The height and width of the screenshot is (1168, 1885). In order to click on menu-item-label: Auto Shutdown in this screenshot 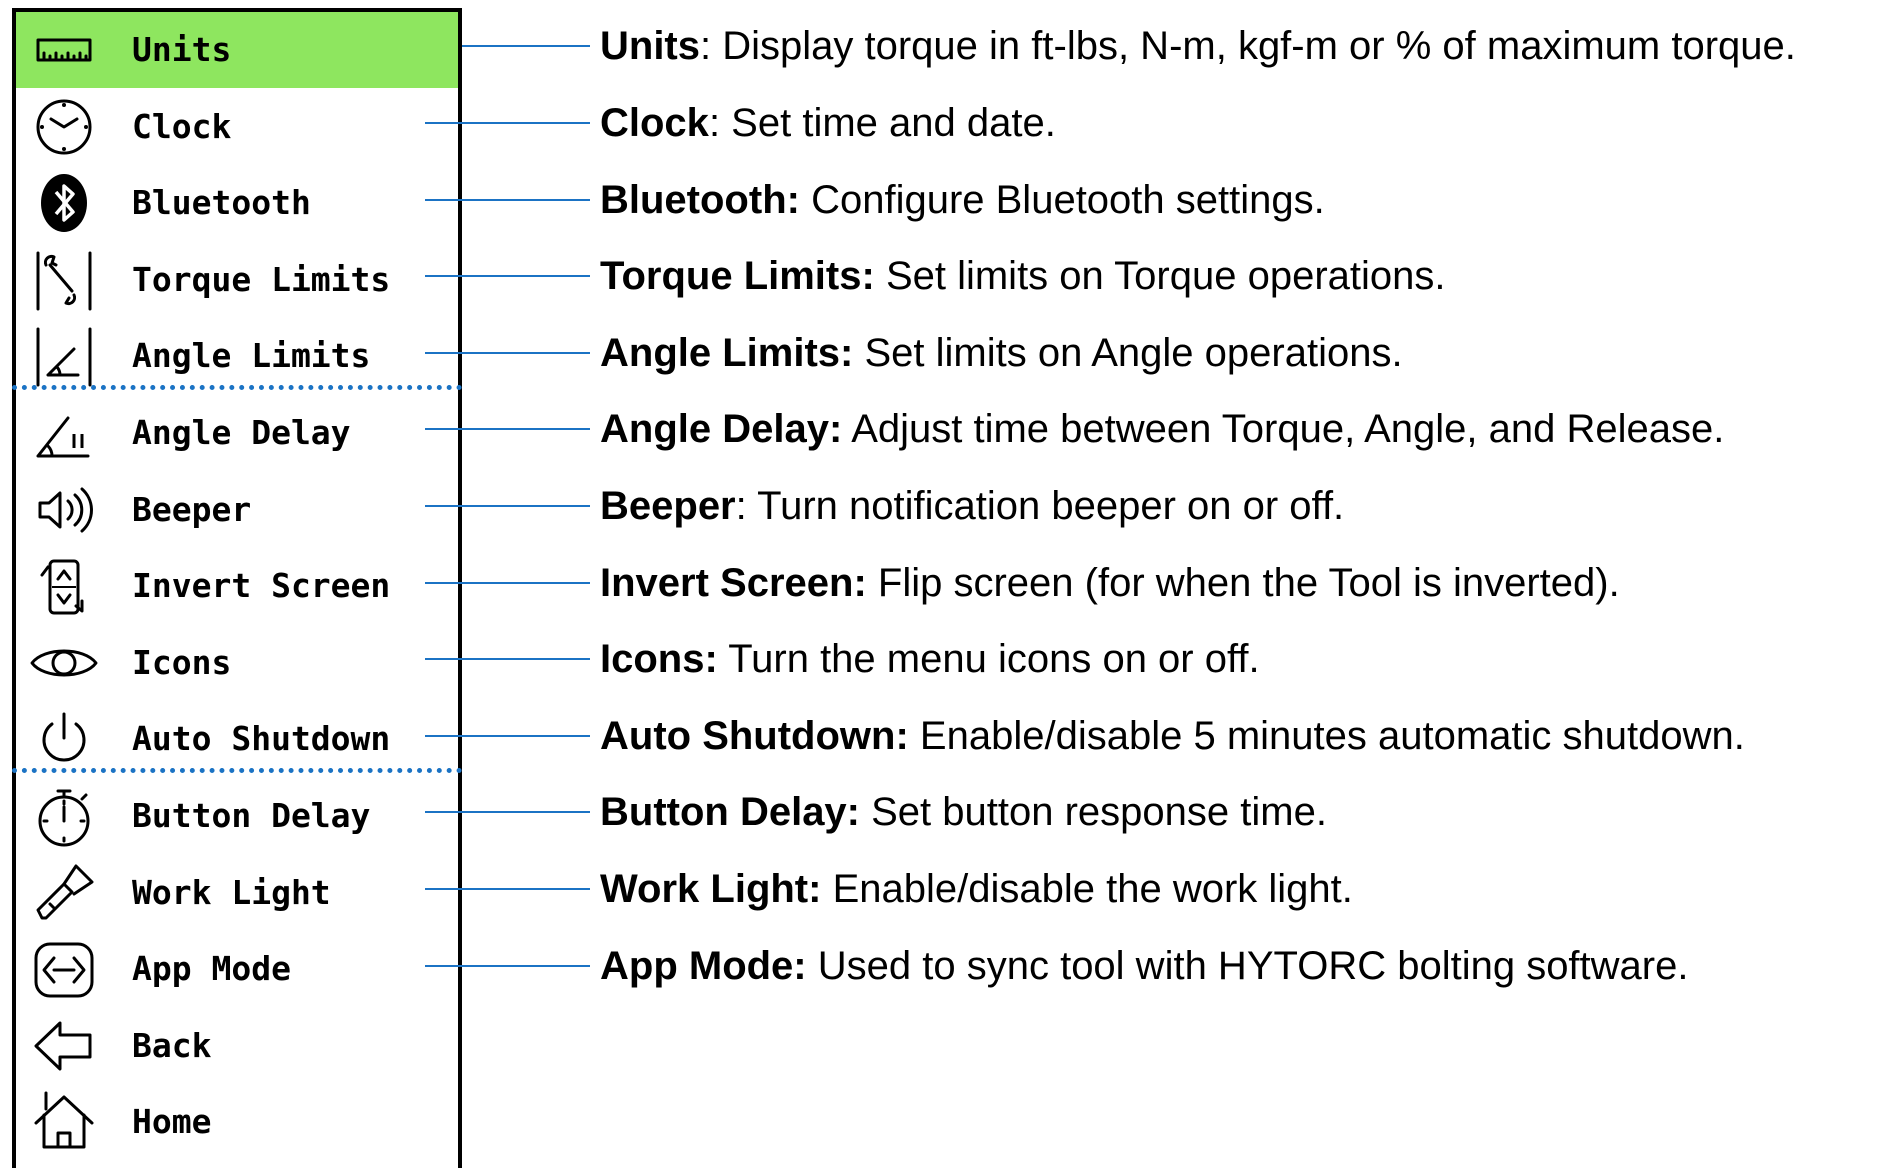, I will do `click(261, 739)`.